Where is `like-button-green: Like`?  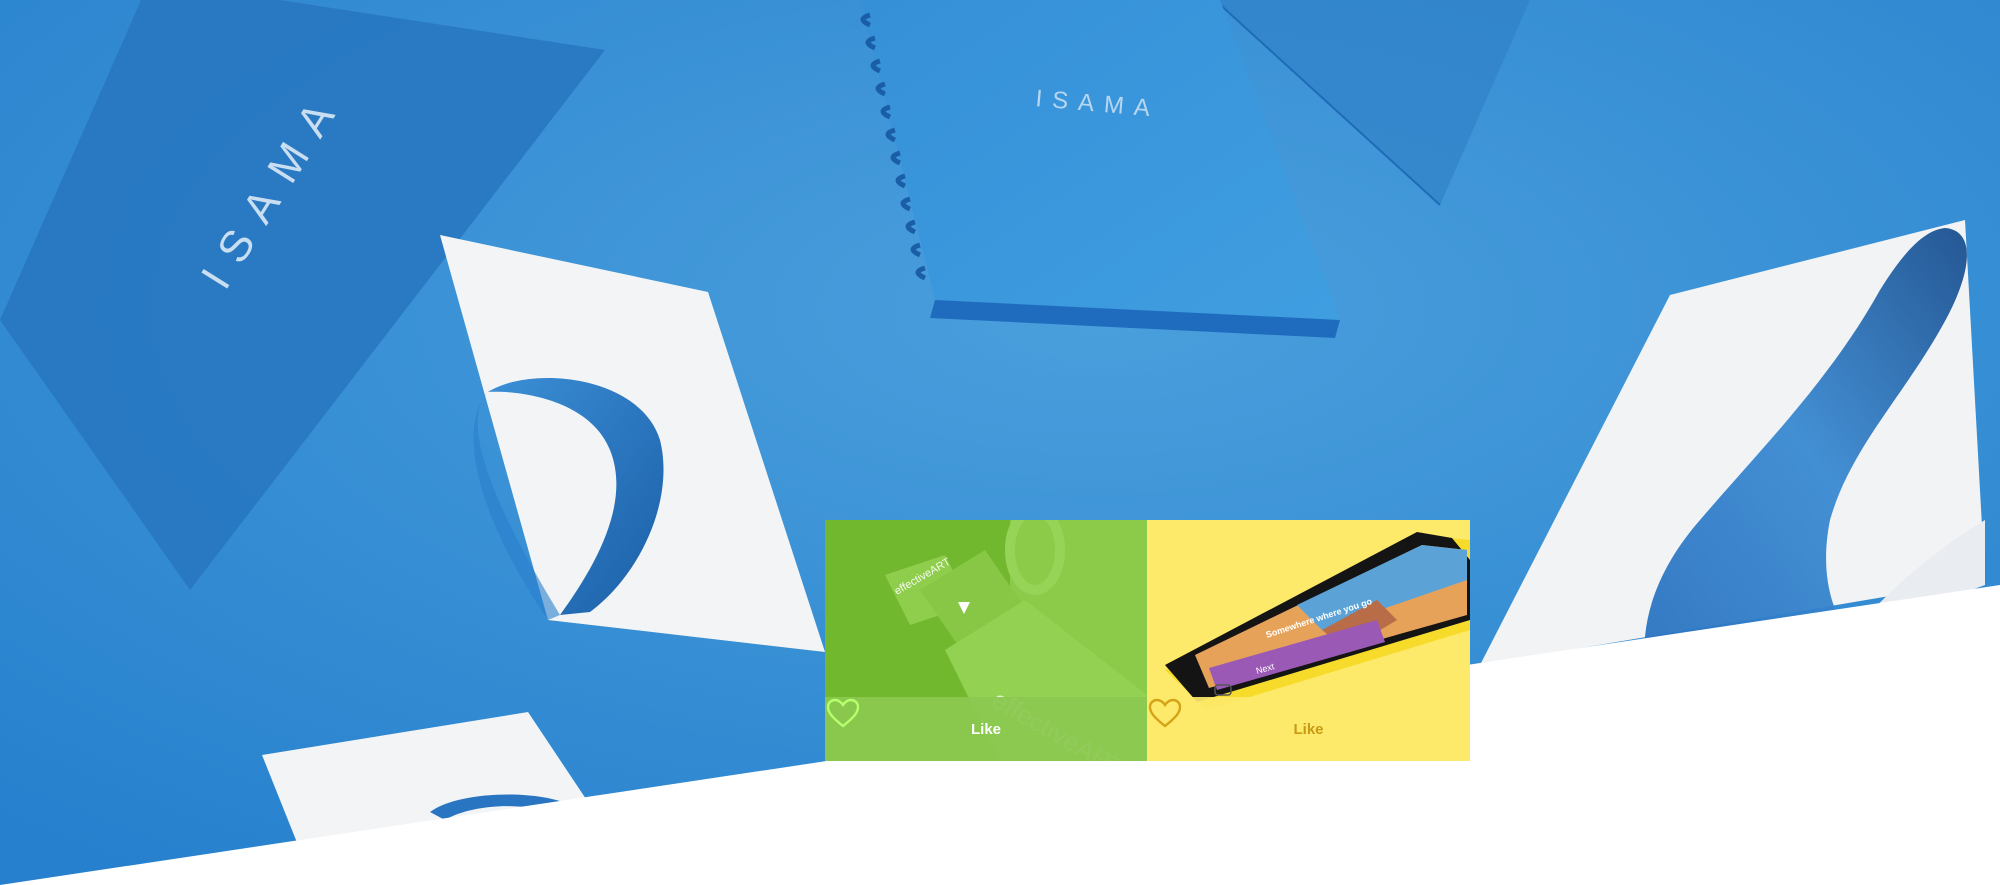
like-button-green: Like is located at coordinates (986, 729).